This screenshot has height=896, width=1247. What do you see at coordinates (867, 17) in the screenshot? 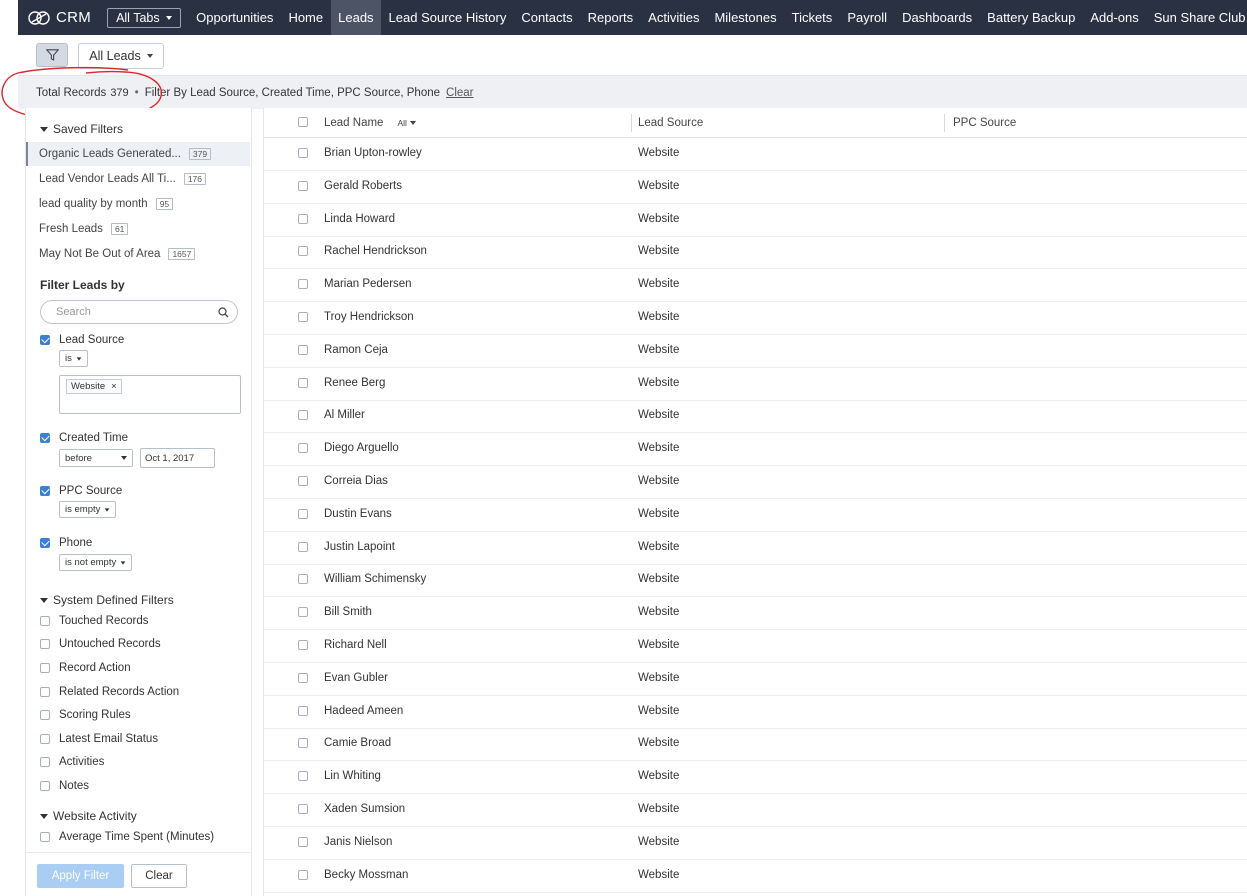
I see `nav-tab-payroll: Payroll` at bounding box center [867, 17].